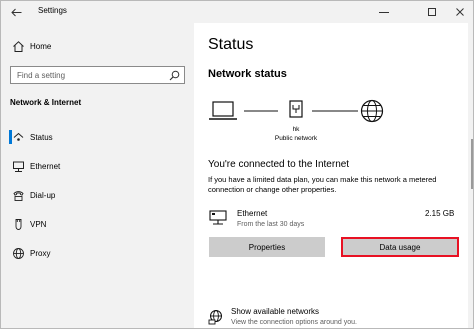  Describe the element at coordinates (46, 102) in the screenshot. I see `section-label: Network & Internet` at that location.